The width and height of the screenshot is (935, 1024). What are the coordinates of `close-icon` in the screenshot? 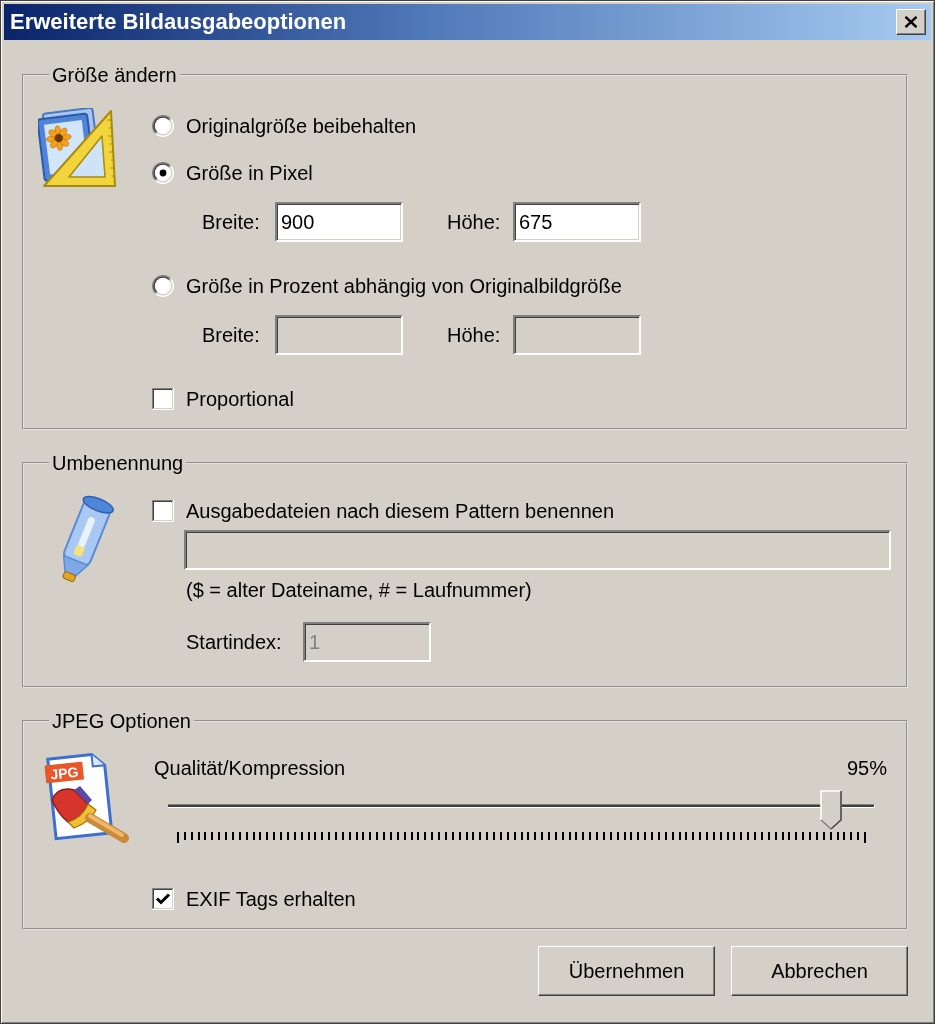 It's located at (911, 22).